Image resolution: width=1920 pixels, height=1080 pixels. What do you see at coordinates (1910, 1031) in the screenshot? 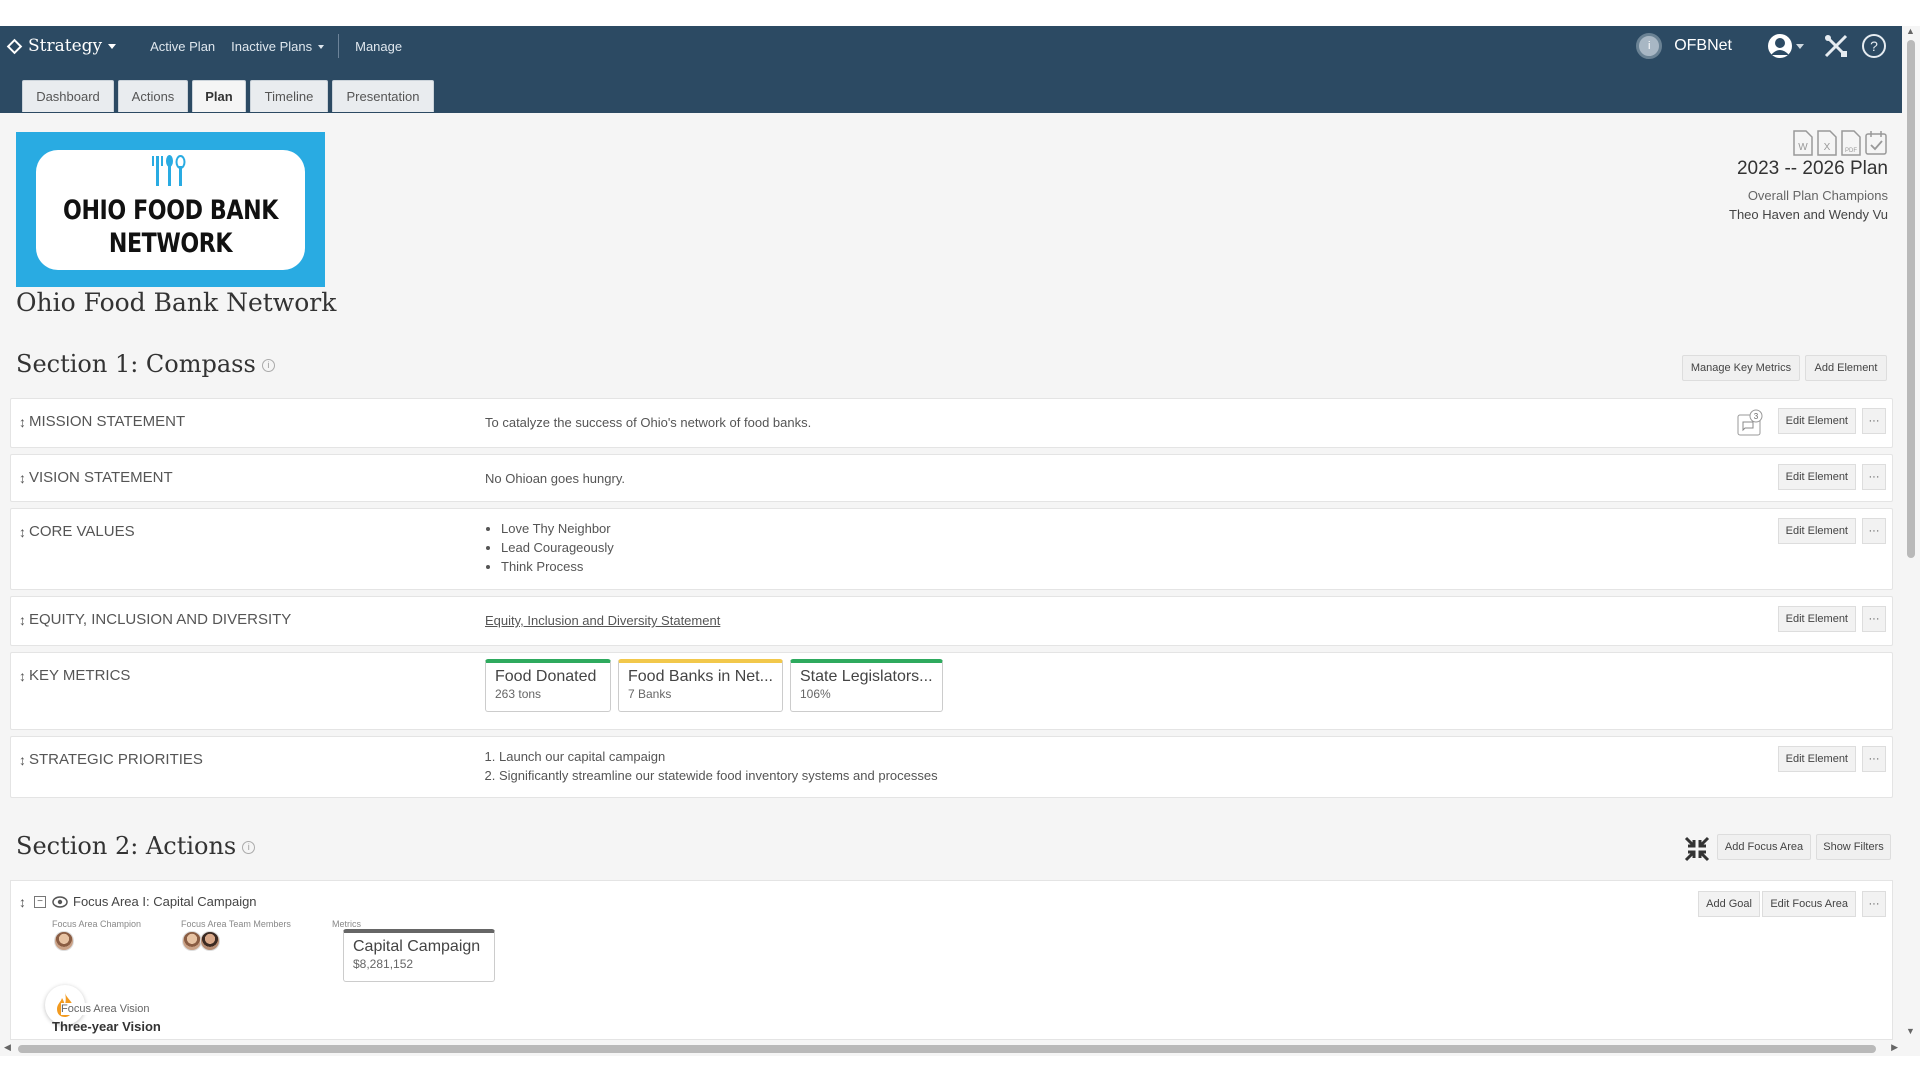
I see `scroll-down-icon: ▼` at bounding box center [1910, 1031].